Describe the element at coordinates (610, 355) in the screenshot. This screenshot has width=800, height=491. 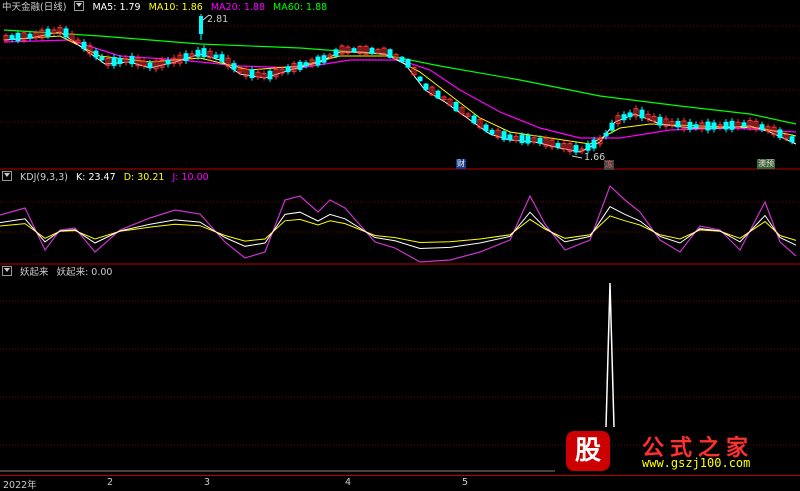
I see `signal-spike` at that location.